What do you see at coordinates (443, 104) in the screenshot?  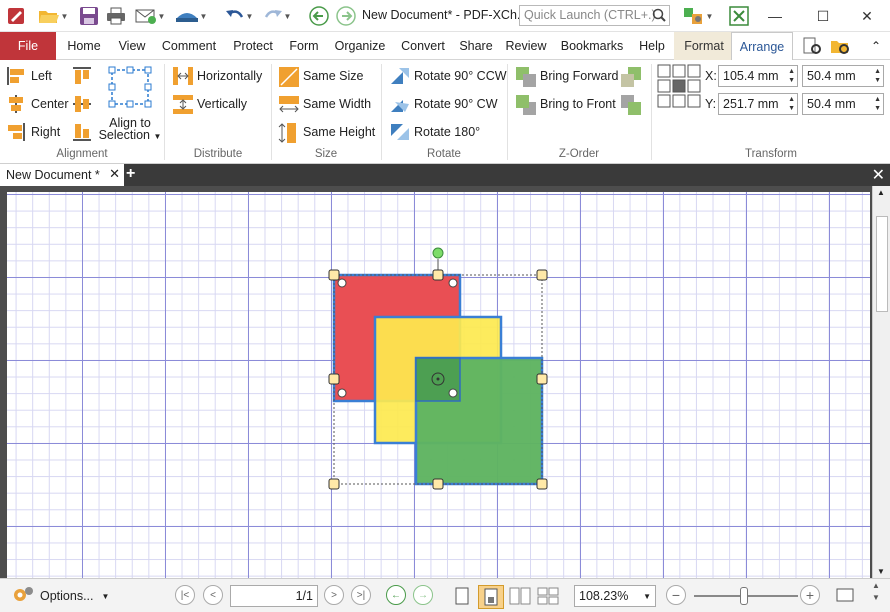 I see `rotate-cw-button: Rotate 90° CW` at bounding box center [443, 104].